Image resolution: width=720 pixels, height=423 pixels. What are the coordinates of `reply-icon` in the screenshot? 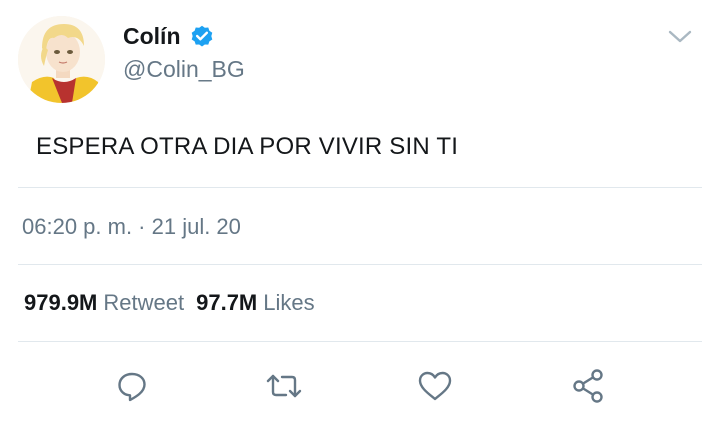 It's located at (132, 387).